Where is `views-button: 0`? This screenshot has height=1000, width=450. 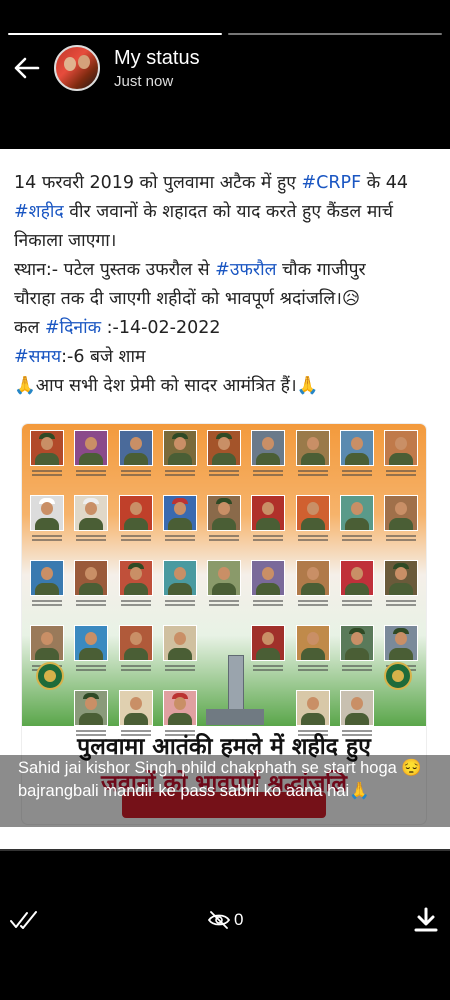
views-button: 0 is located at coordinates (225, 920).